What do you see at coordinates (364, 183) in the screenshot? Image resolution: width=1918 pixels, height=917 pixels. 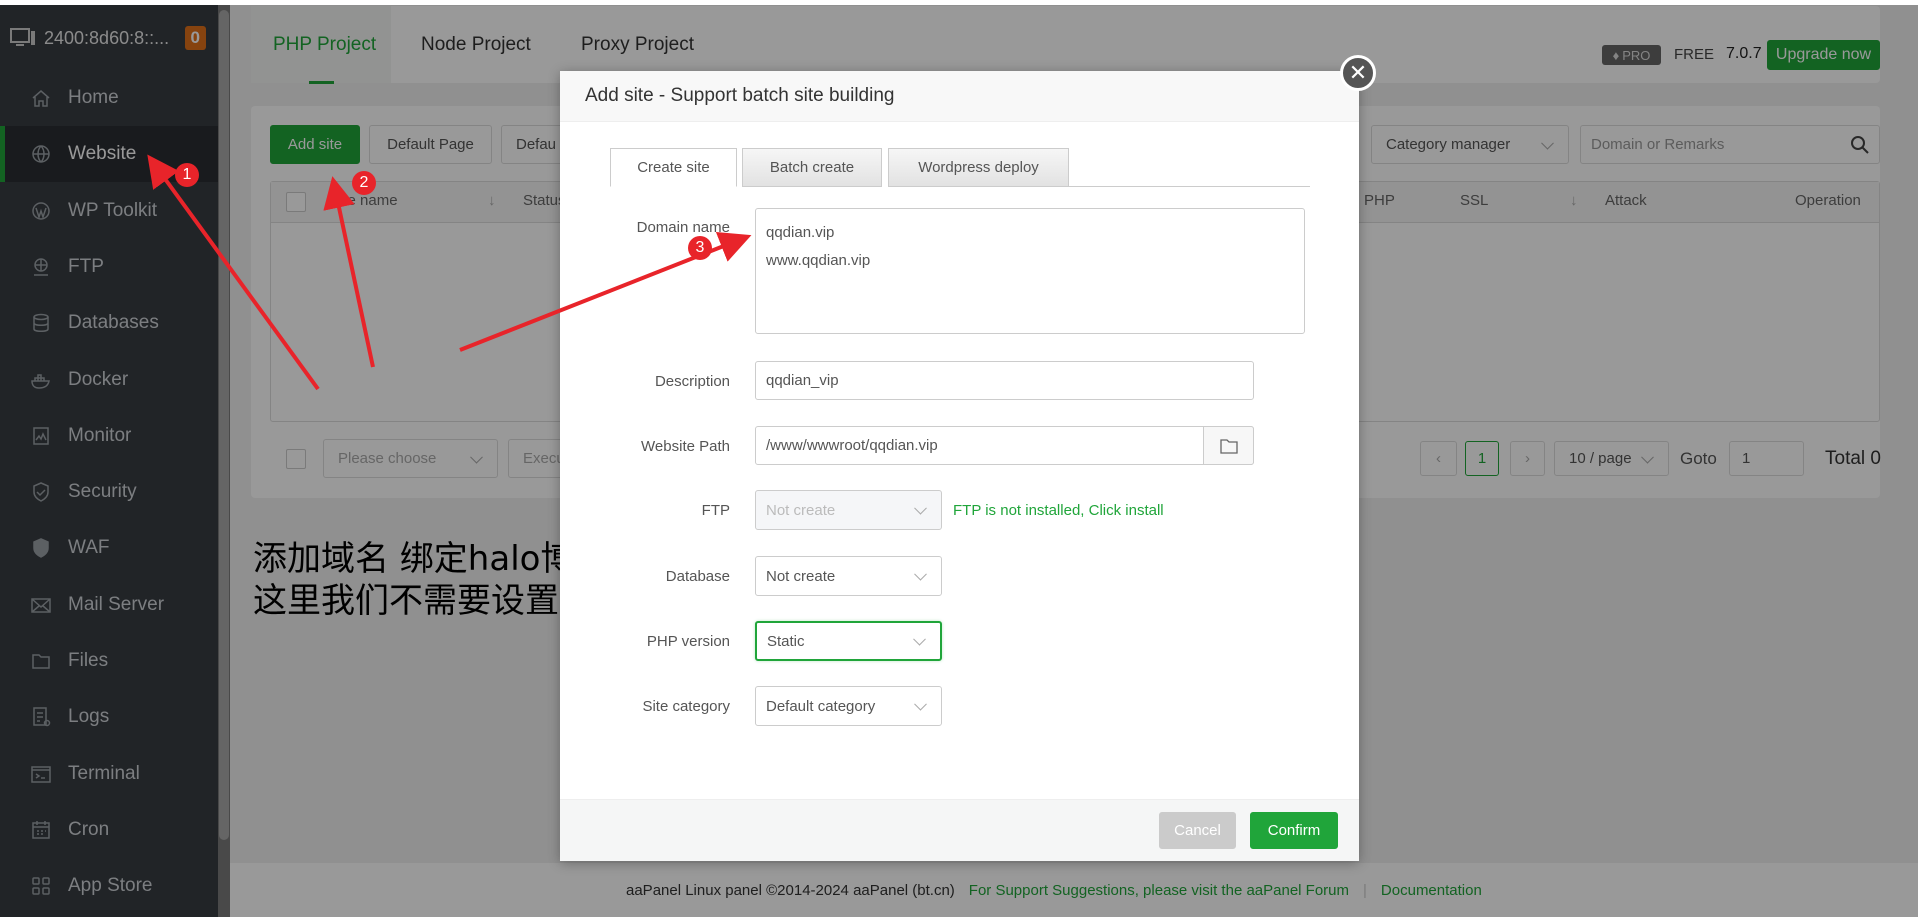 I see `annotation-marker-2: 2` at bounding box center [364, 183].